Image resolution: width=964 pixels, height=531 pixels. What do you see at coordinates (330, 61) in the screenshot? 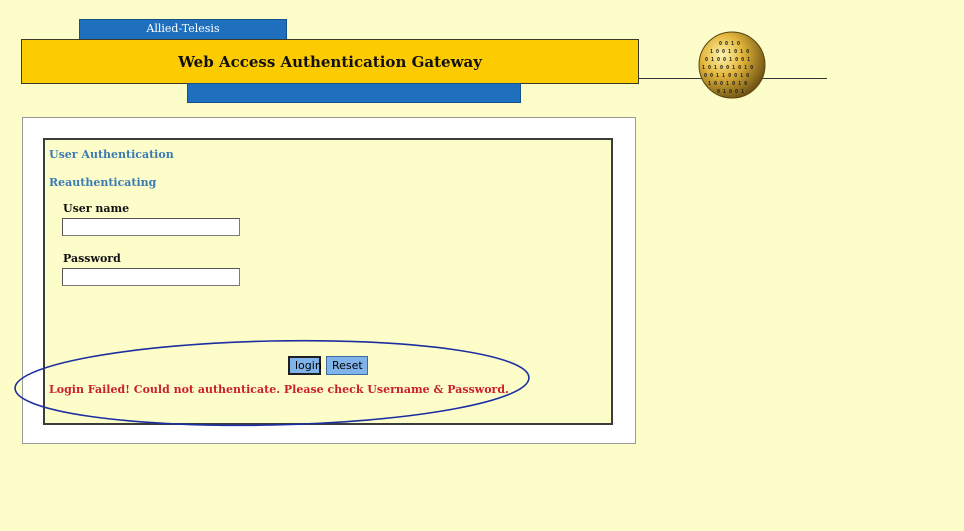
I see `page-title: Web Access Authentication Gateway` at bounding box center [330, 61].